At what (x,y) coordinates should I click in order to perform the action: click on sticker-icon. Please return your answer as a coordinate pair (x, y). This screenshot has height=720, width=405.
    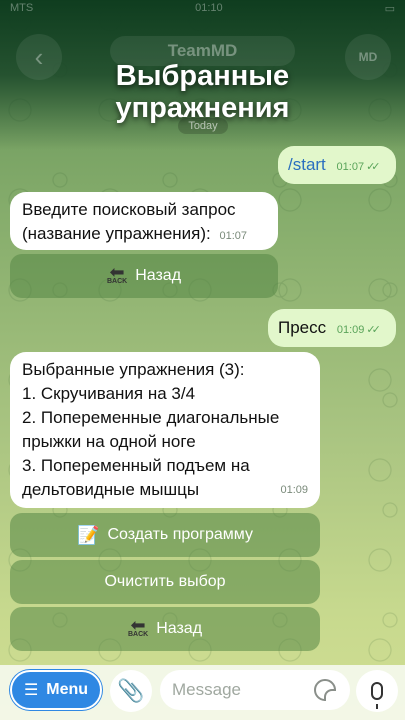
    Looking at the image, I should click on (325, 690).